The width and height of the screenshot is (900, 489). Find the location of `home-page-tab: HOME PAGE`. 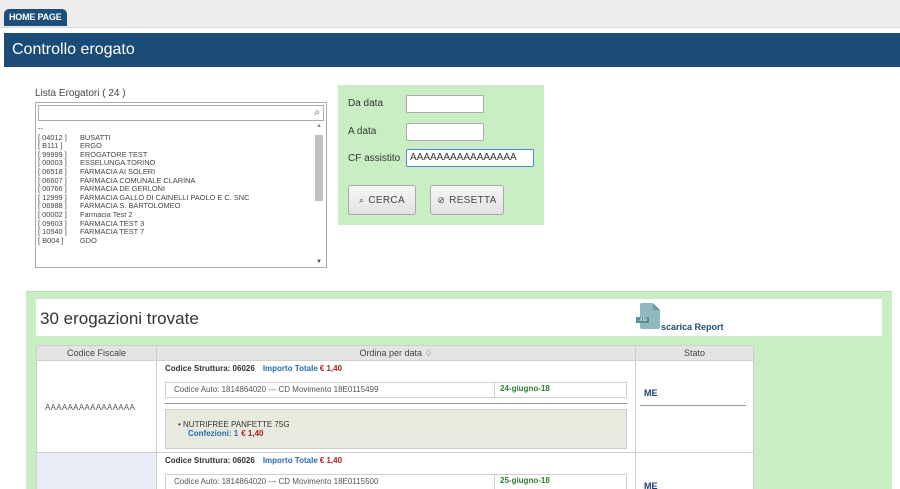

home-page-tab: HOME PAGE is located at coordinates (35, 17).